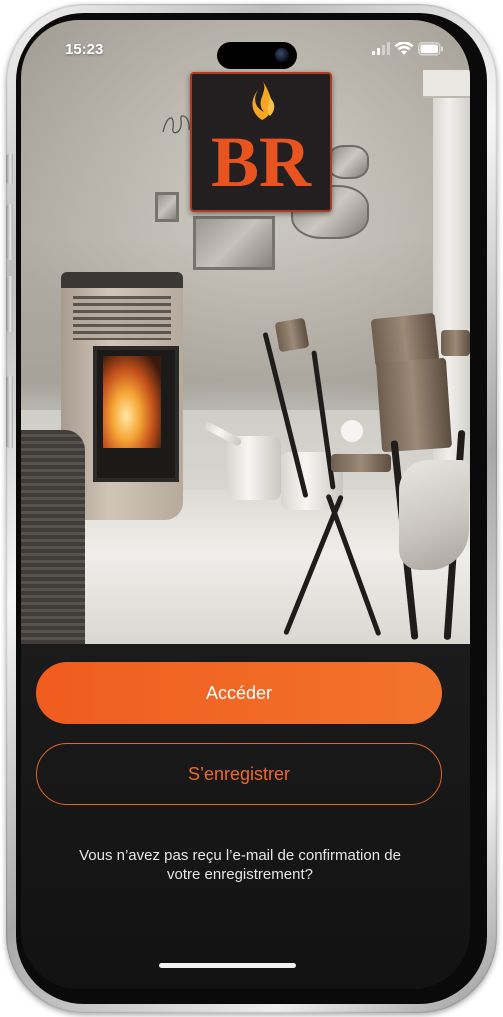 The width and height of the screenshot is (503, 1017). I want to click on dynamic-island, so click(257, 55).